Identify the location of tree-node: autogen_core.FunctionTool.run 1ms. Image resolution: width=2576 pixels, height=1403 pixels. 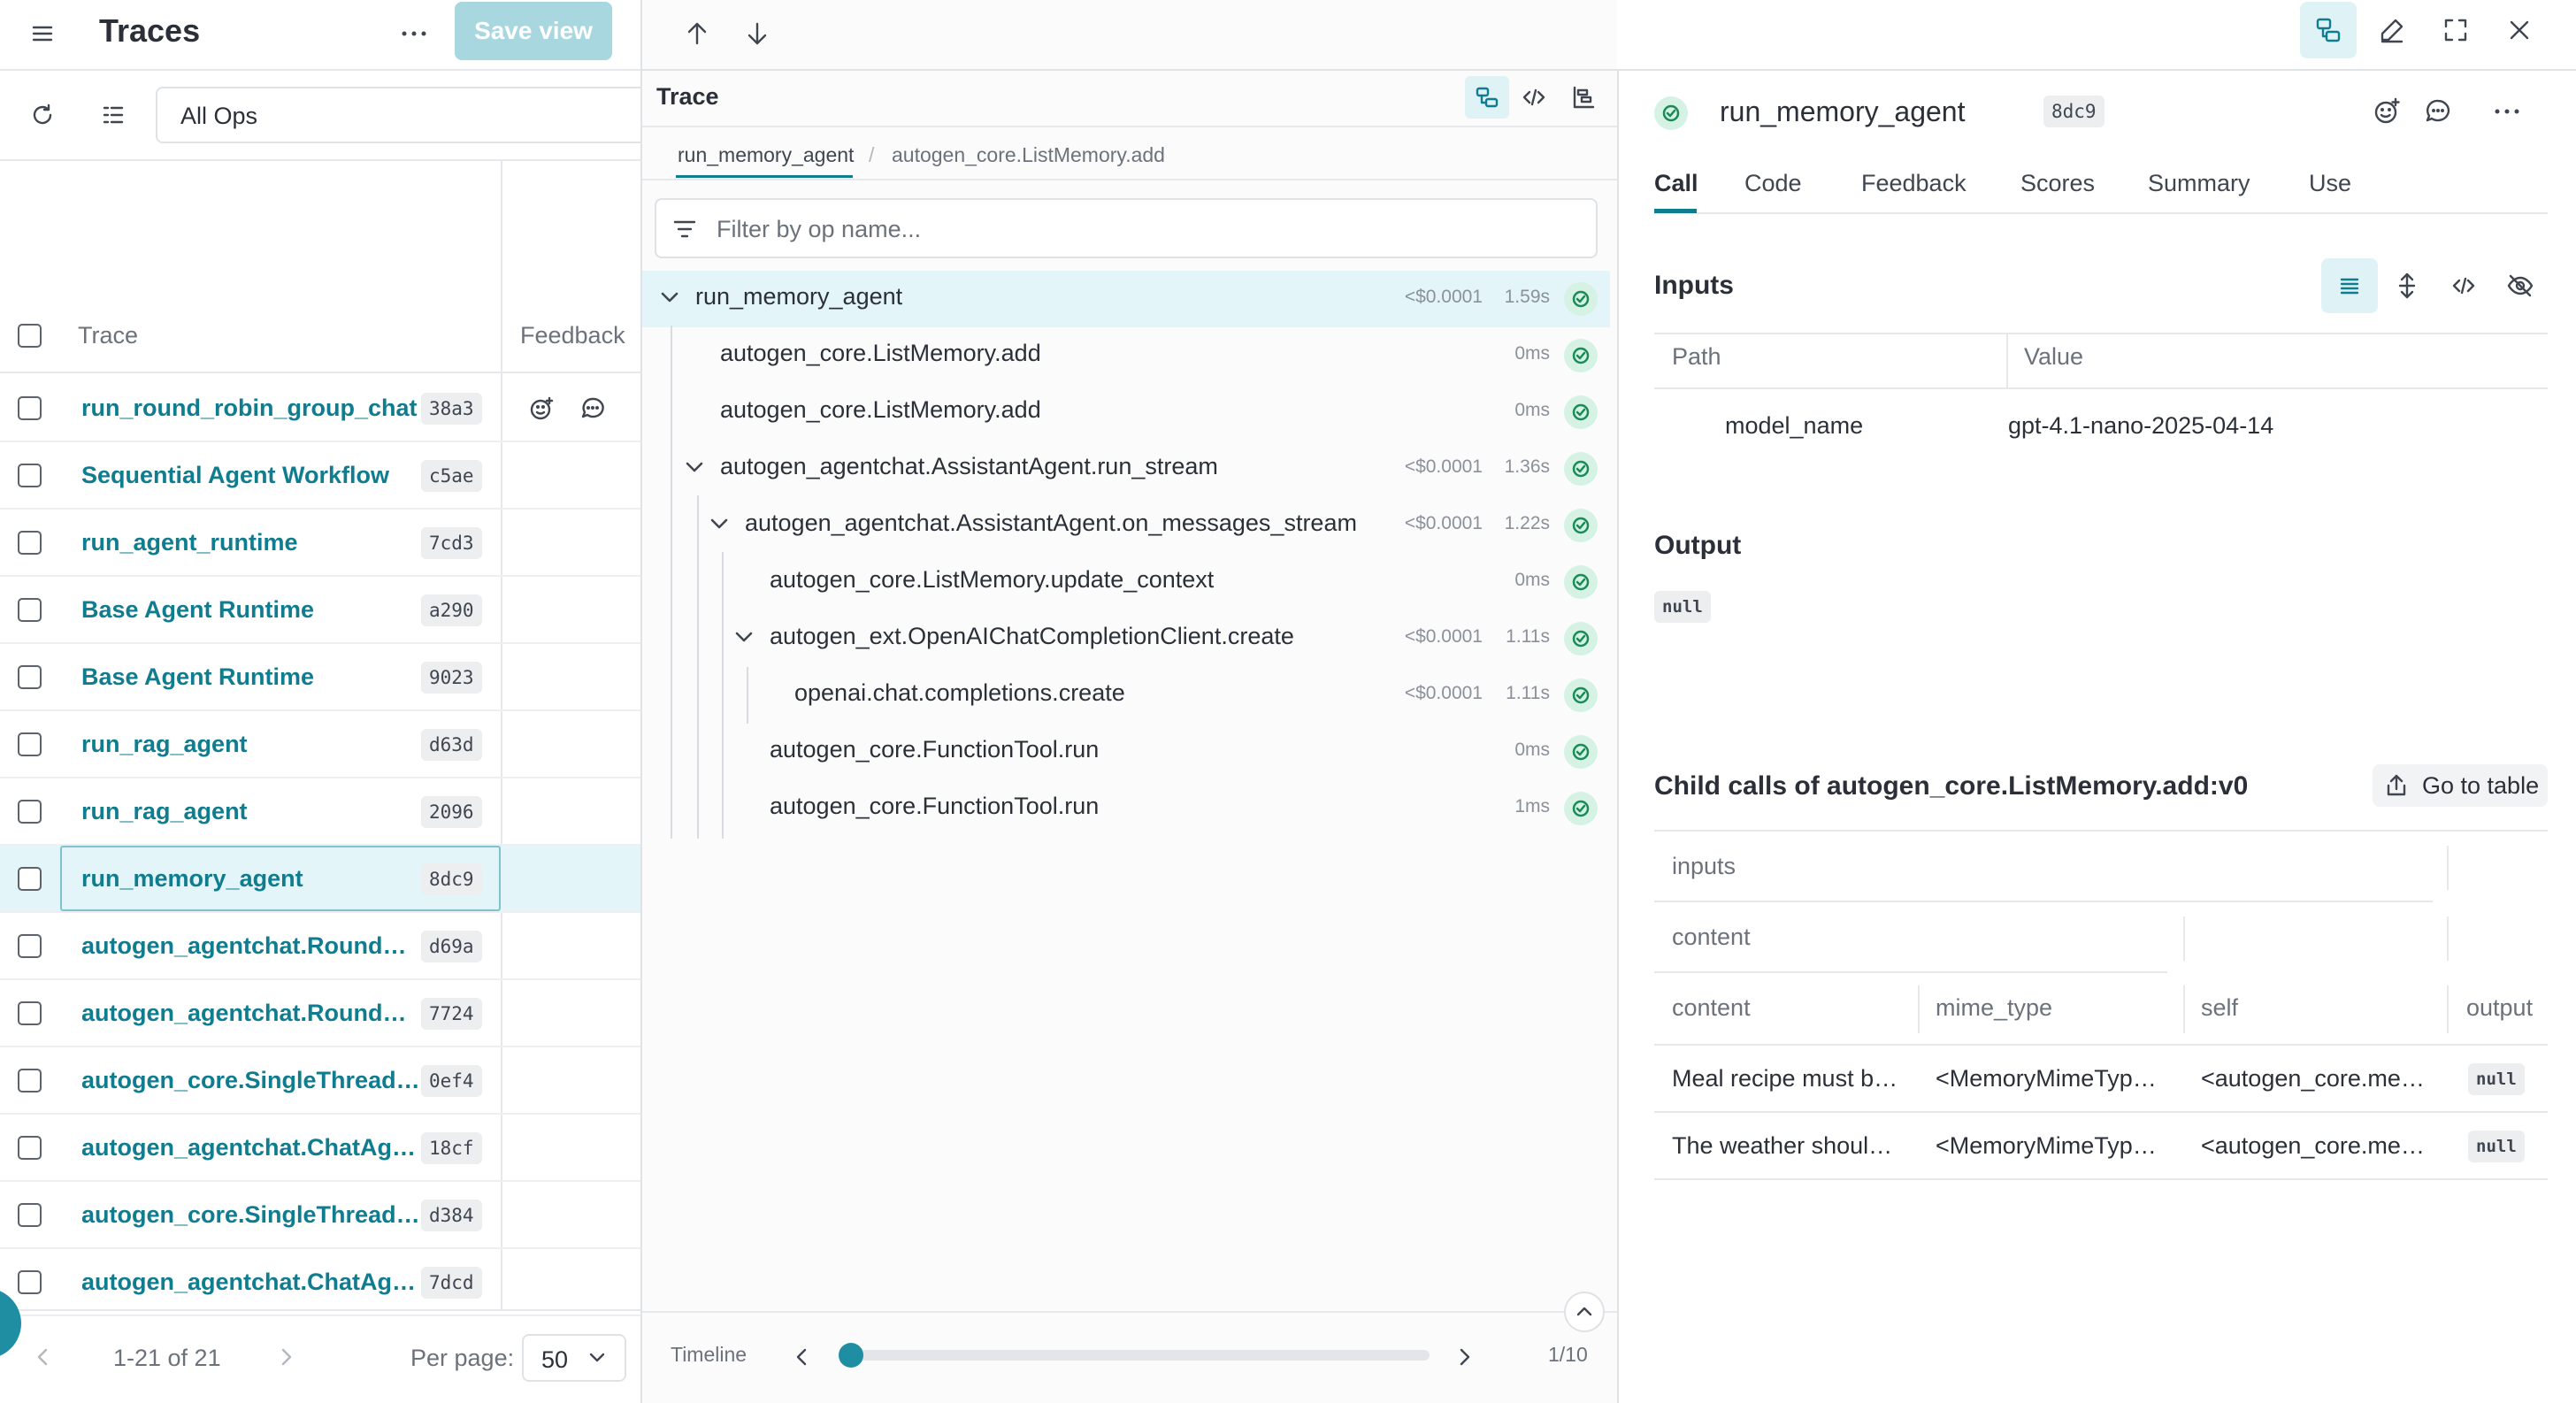
(1126, 808).